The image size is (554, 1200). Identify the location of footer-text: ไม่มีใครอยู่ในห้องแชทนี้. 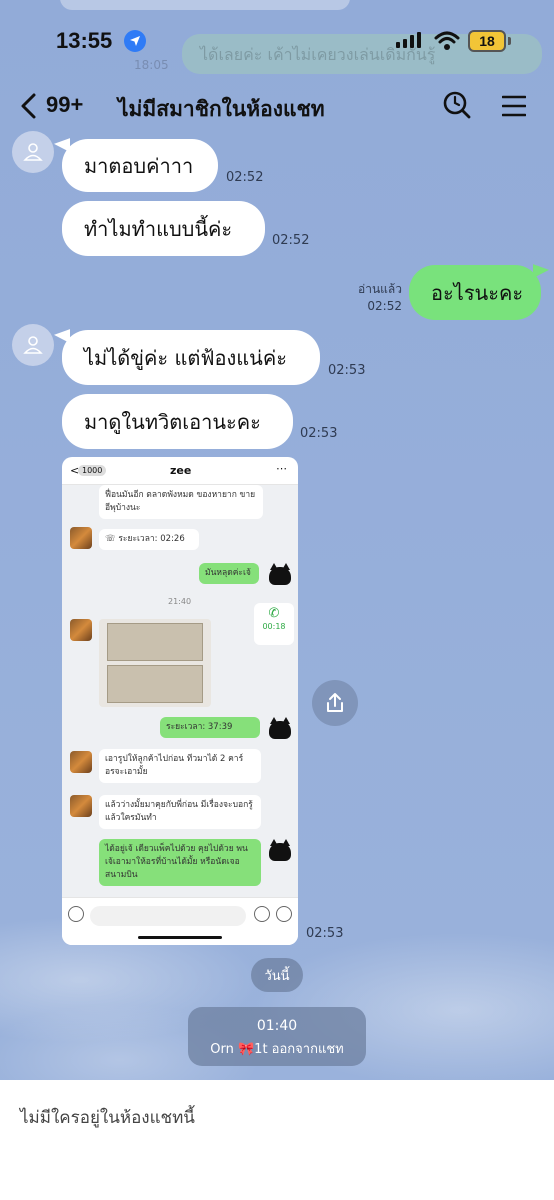
(107, 1118).